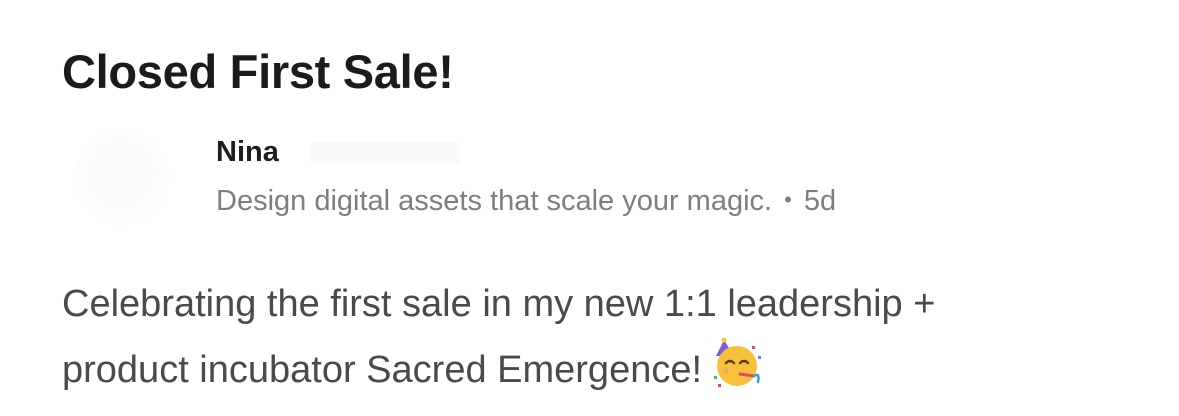  I want to click on post-age: 5d, so click(820, 201).